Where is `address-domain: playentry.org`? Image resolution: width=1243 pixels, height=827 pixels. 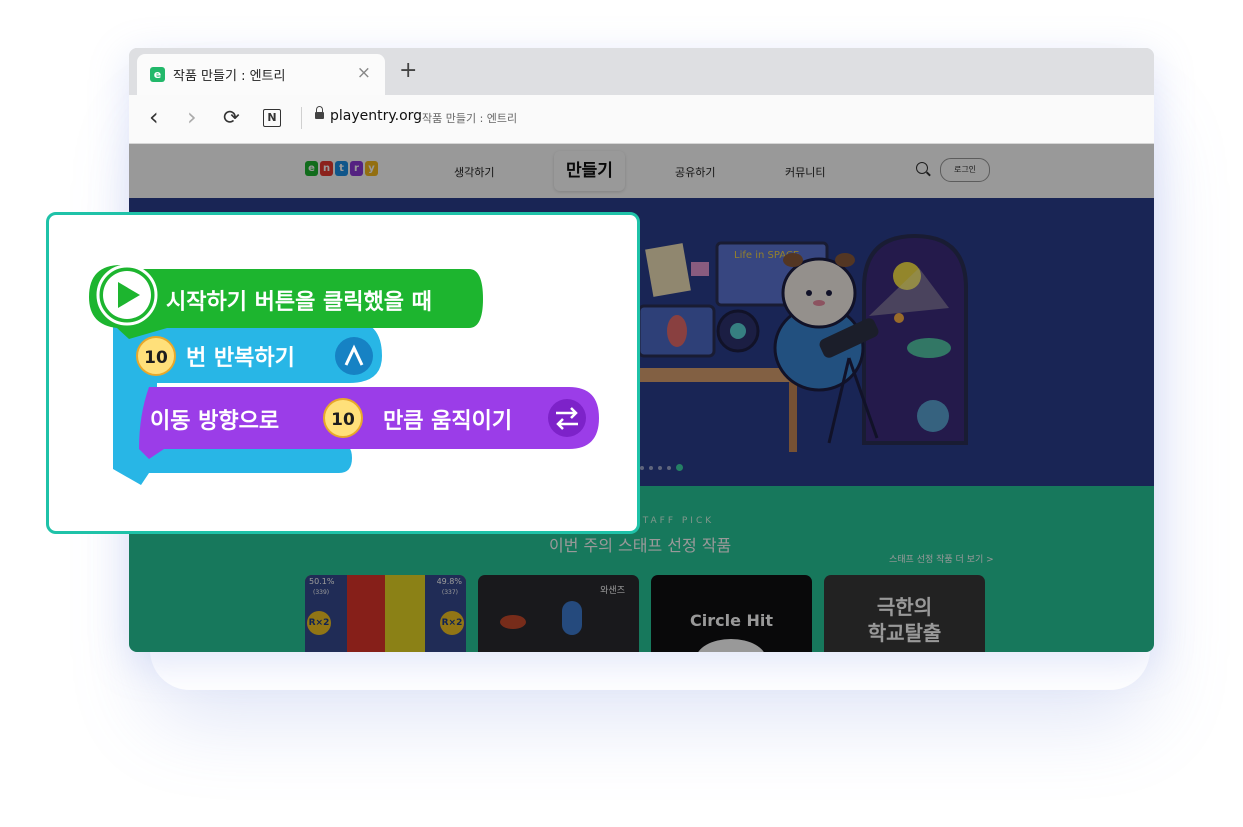
address-domain: playentry.org is located at coordinates (376, 116).